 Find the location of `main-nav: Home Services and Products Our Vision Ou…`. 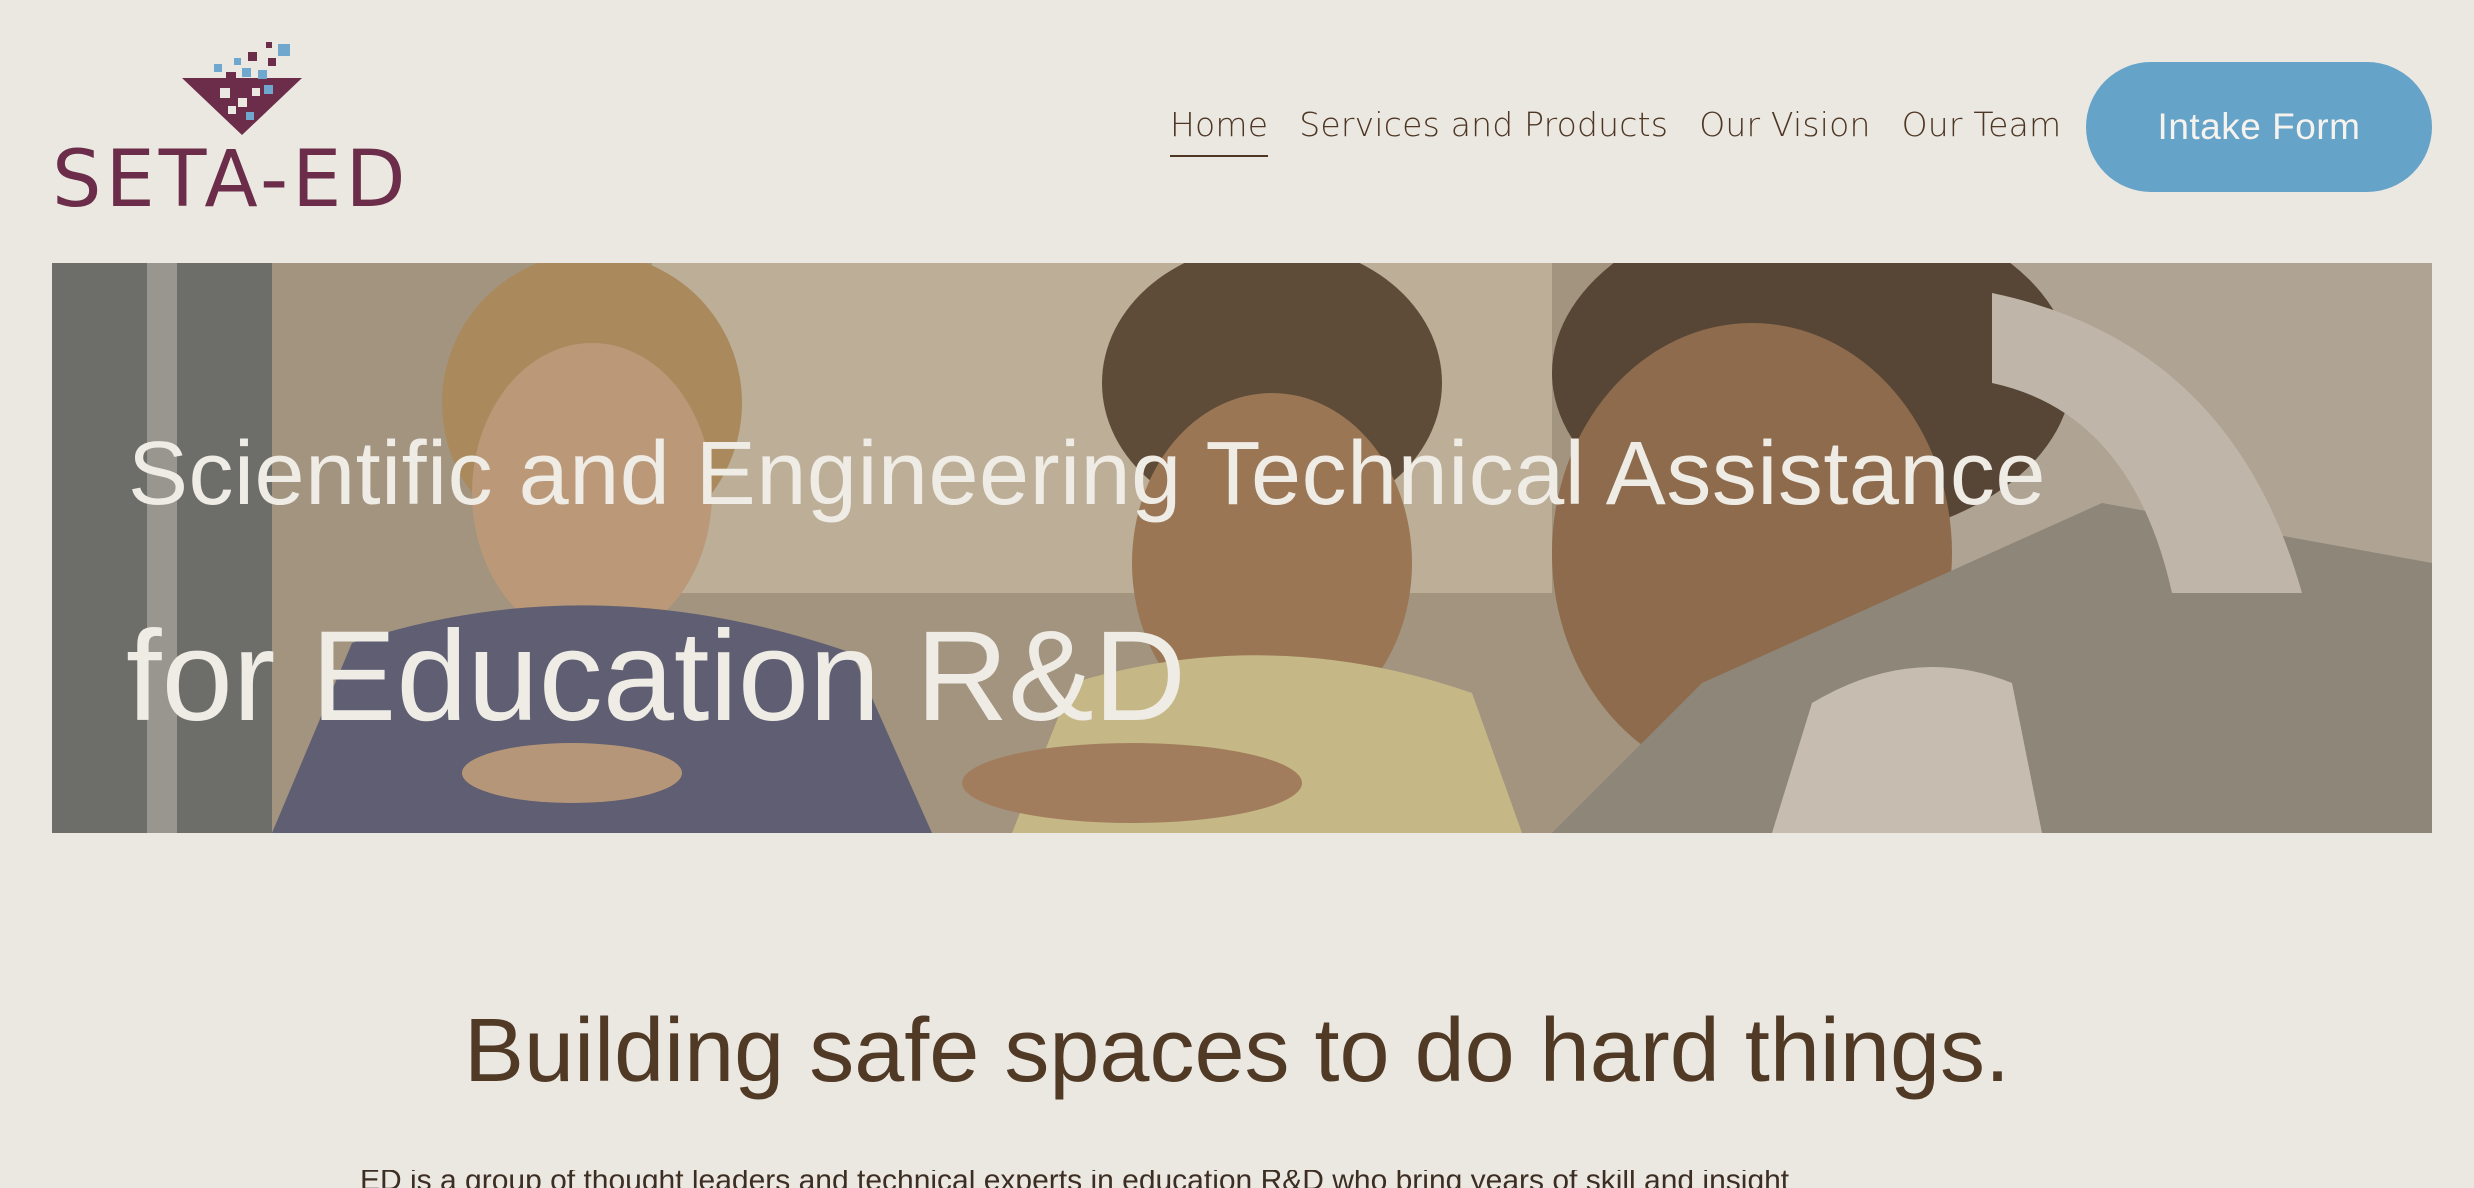

main-nav: Home Services and Products Our Vision Ou… is located at coordinates (1615, 130).